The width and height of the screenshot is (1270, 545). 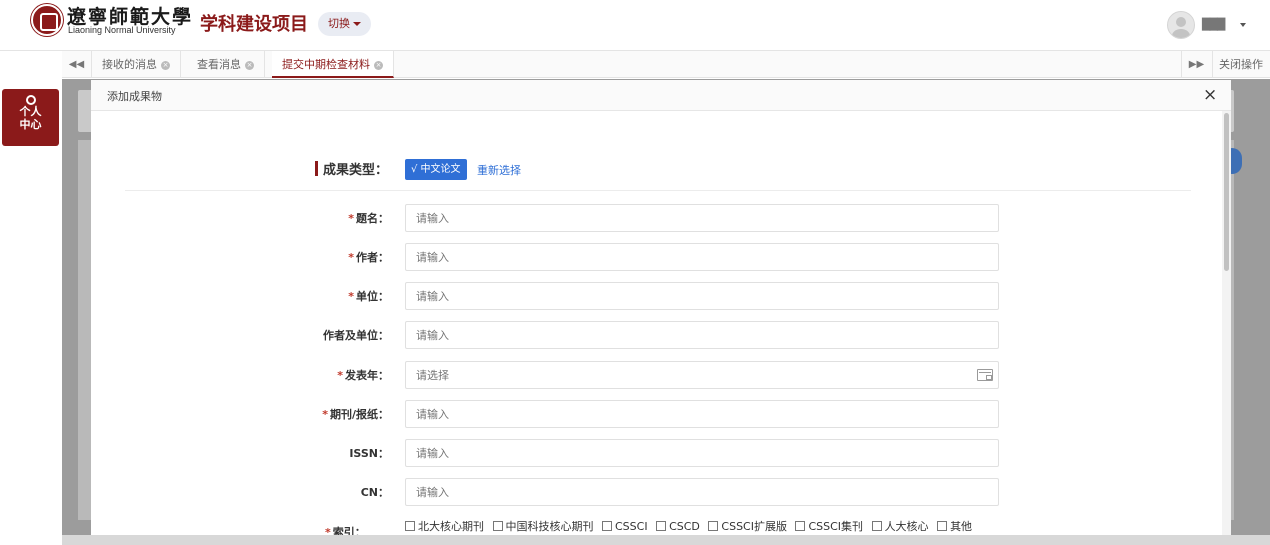 I want to click on personal-center-label-2: 中心, so click(x=30, y=124).